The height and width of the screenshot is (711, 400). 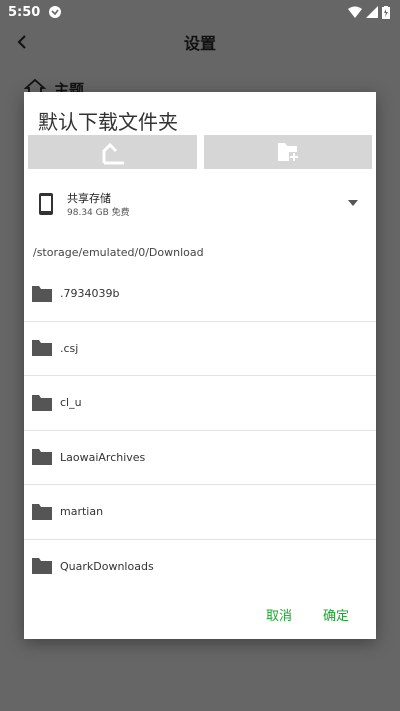 I want to click on new-folder-icon, so click(x=288, y=152).